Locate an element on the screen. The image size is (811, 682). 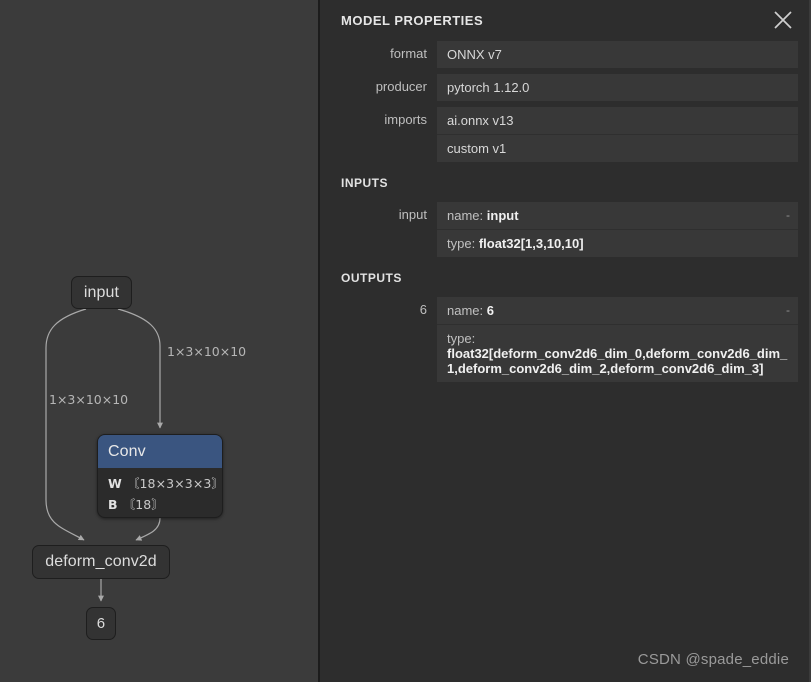
input-trailing-dash: - is located at coordinates (788, 215).